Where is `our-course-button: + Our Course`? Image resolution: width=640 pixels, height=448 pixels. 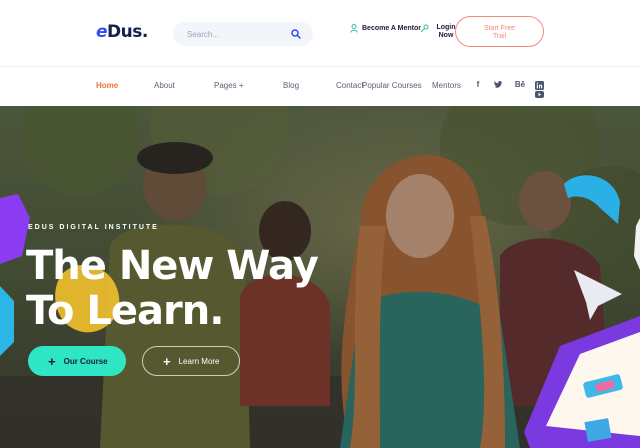
our-course-button: + Our Course is located at coordinates (77, 361).